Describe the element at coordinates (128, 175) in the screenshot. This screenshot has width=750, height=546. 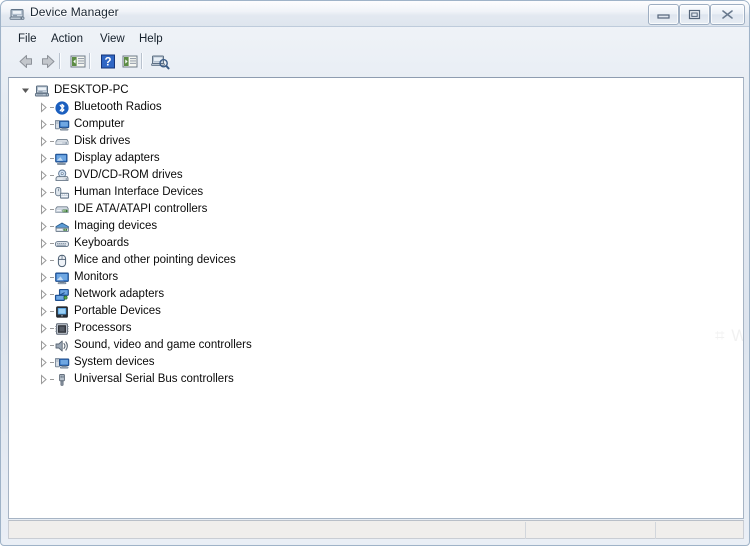
I see `tree-item-label: DVD/CD-ROM drives` at that location.